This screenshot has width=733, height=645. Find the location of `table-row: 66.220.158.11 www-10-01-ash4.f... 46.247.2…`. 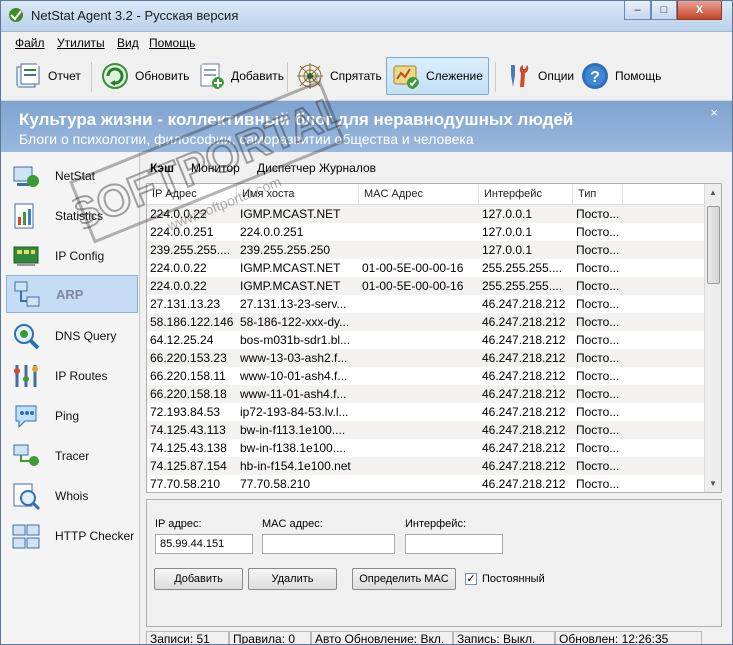

table-row: 66.220.158.11 www-10-01-ash4.f... 46.247.2… is located at coordinates (427, 376).